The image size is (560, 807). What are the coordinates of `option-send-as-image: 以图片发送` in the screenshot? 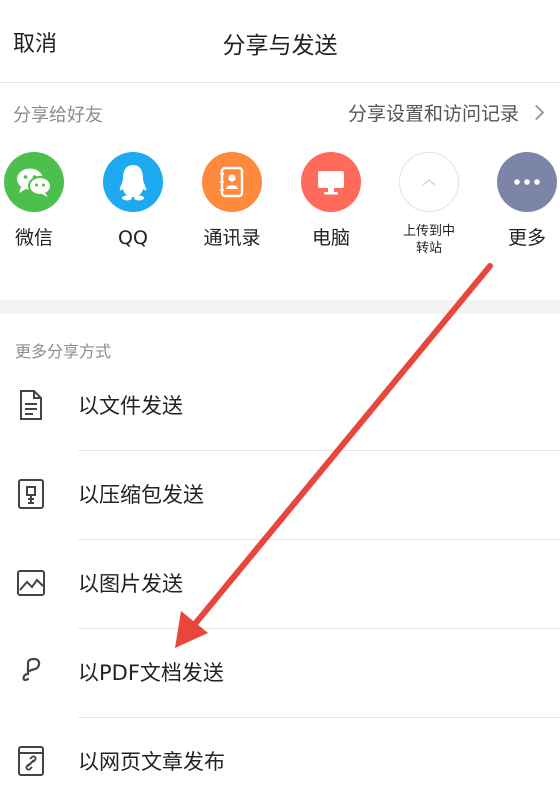 It's located at (280, 584).